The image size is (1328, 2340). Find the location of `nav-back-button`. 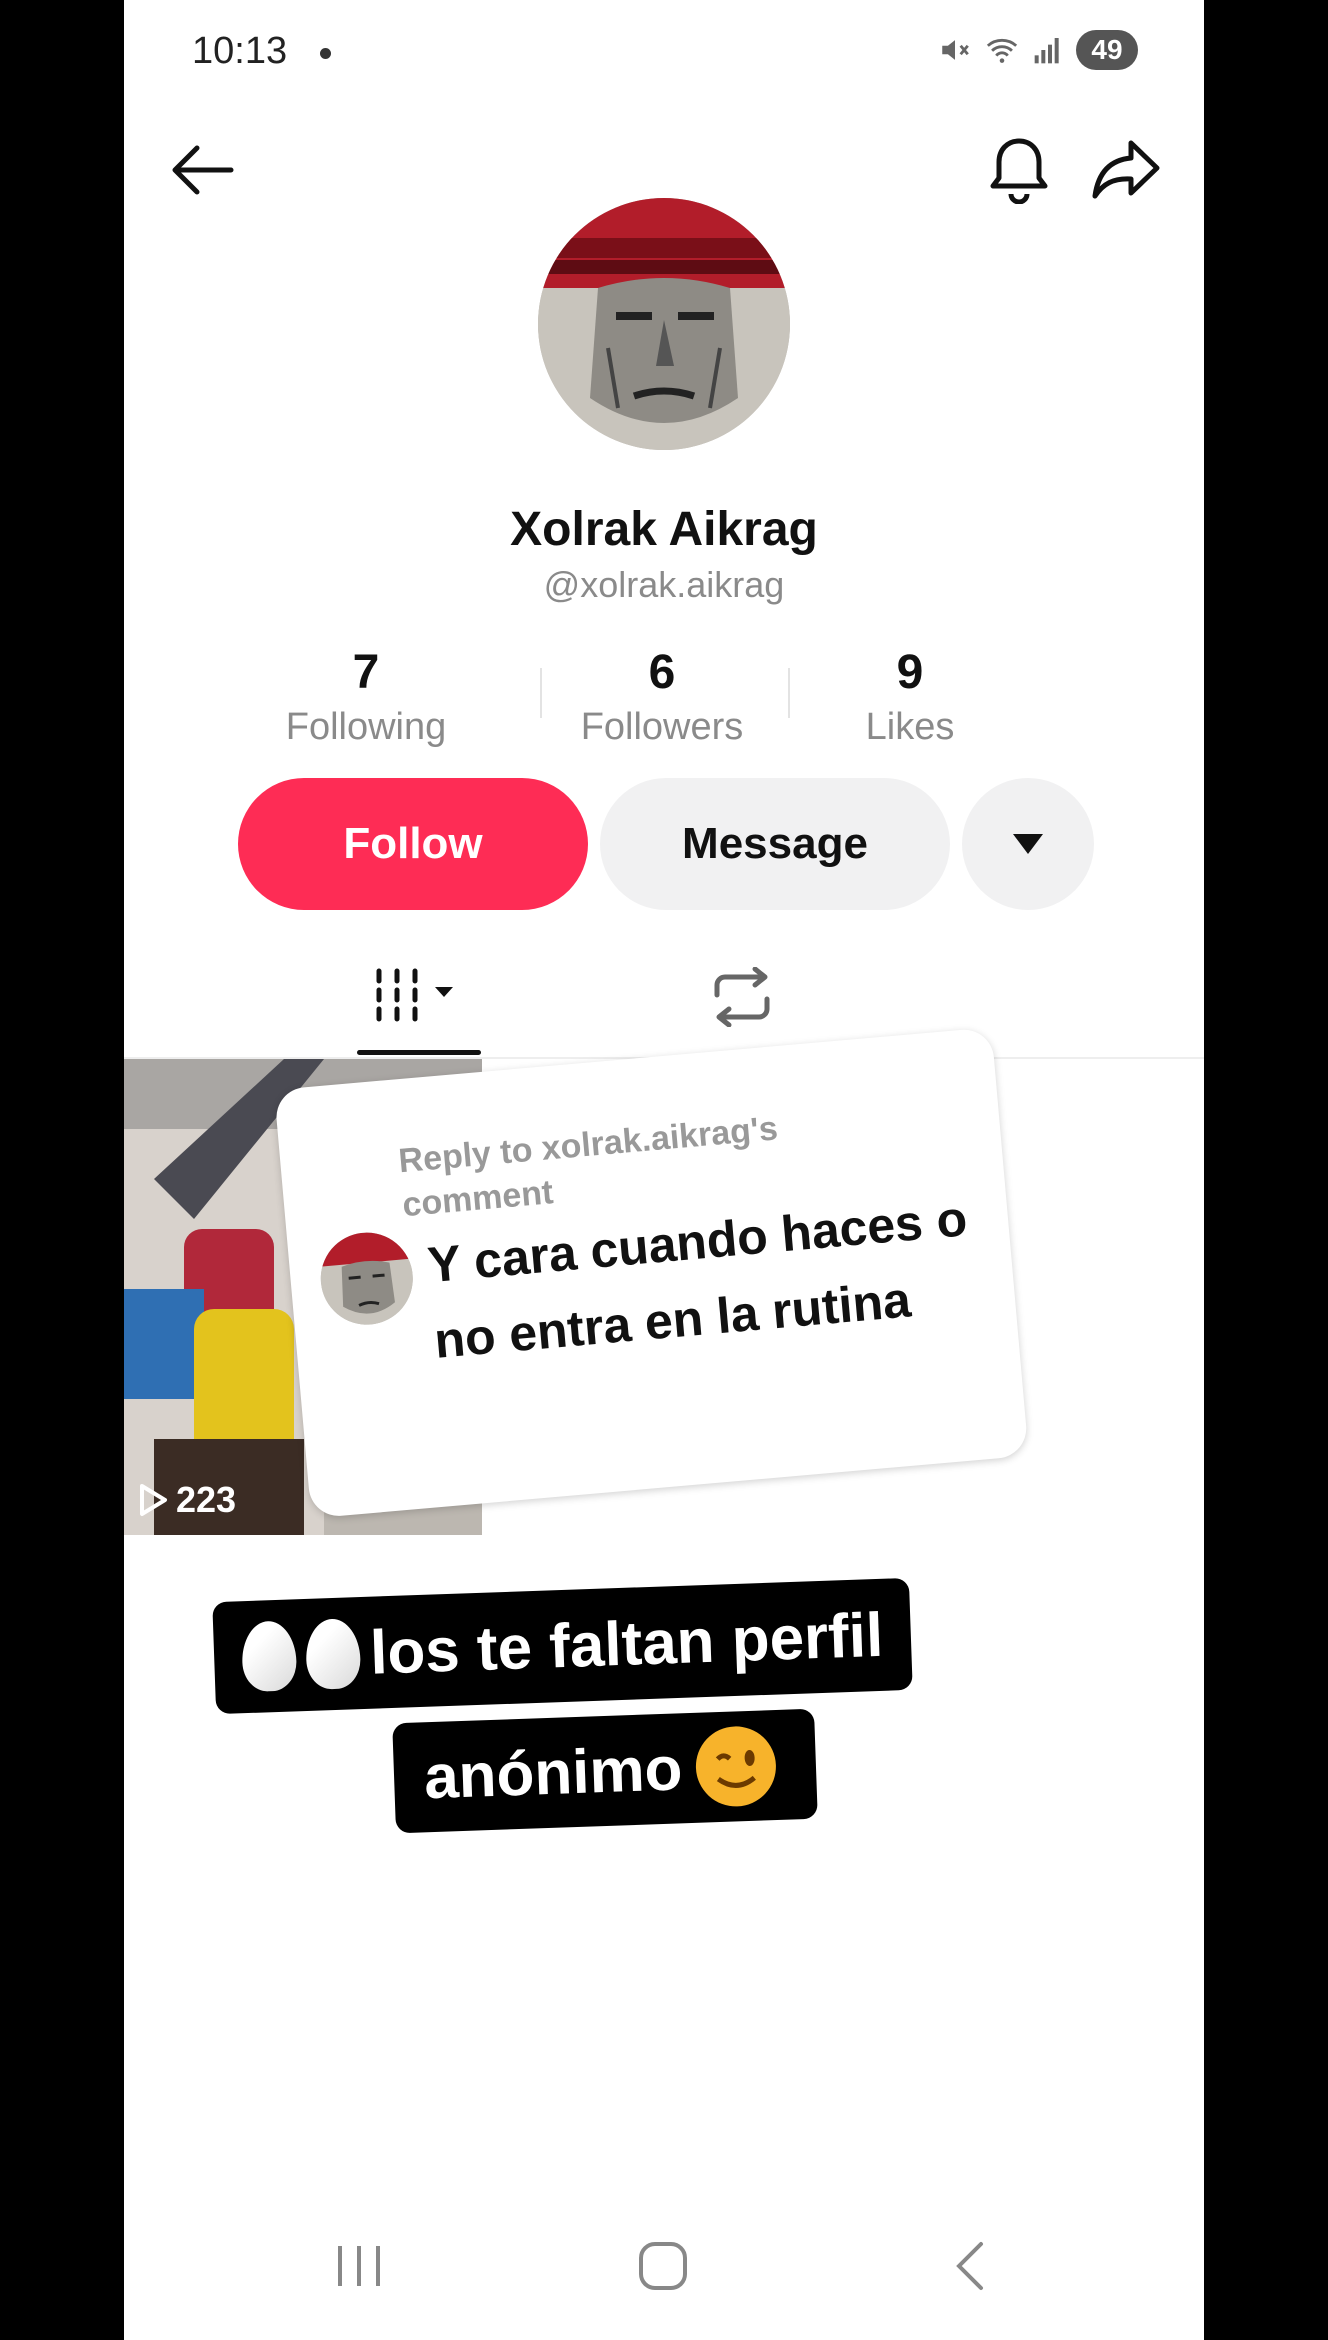

nav-back-button is located at coordinates (969, 2266).